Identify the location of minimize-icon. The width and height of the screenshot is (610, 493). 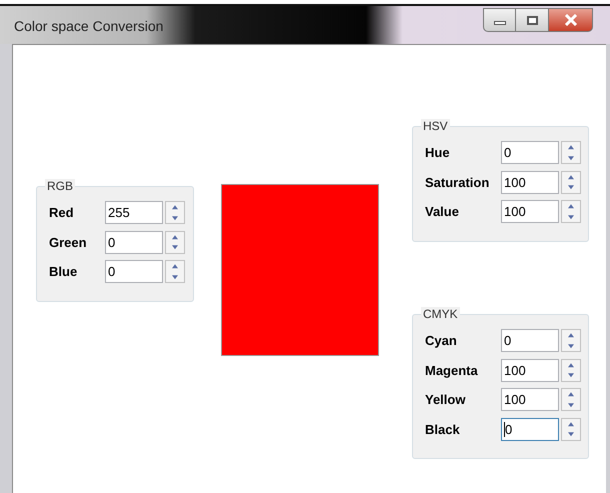
(500, 23).